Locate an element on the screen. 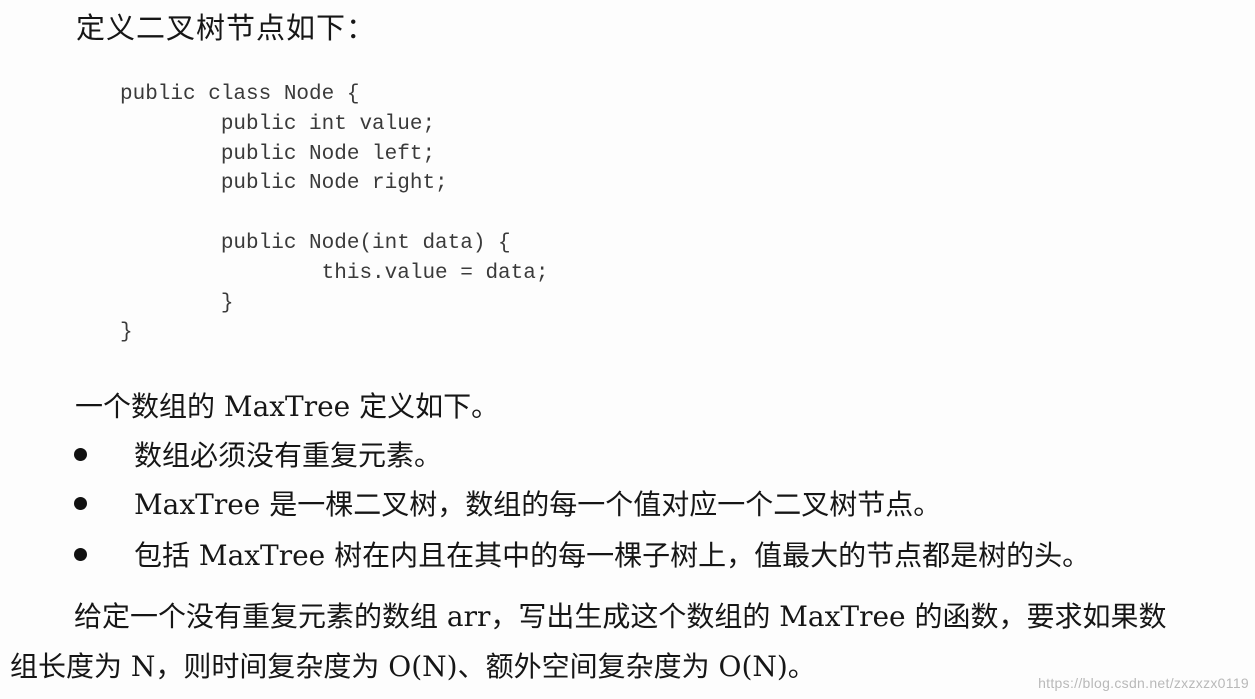 The image size is (1255, 699). bullet-text: 包括 MaxTree 树在内且在其中的每一棵子树上，值最大的节点都是树的头。 is located at coordinates (612, 555).